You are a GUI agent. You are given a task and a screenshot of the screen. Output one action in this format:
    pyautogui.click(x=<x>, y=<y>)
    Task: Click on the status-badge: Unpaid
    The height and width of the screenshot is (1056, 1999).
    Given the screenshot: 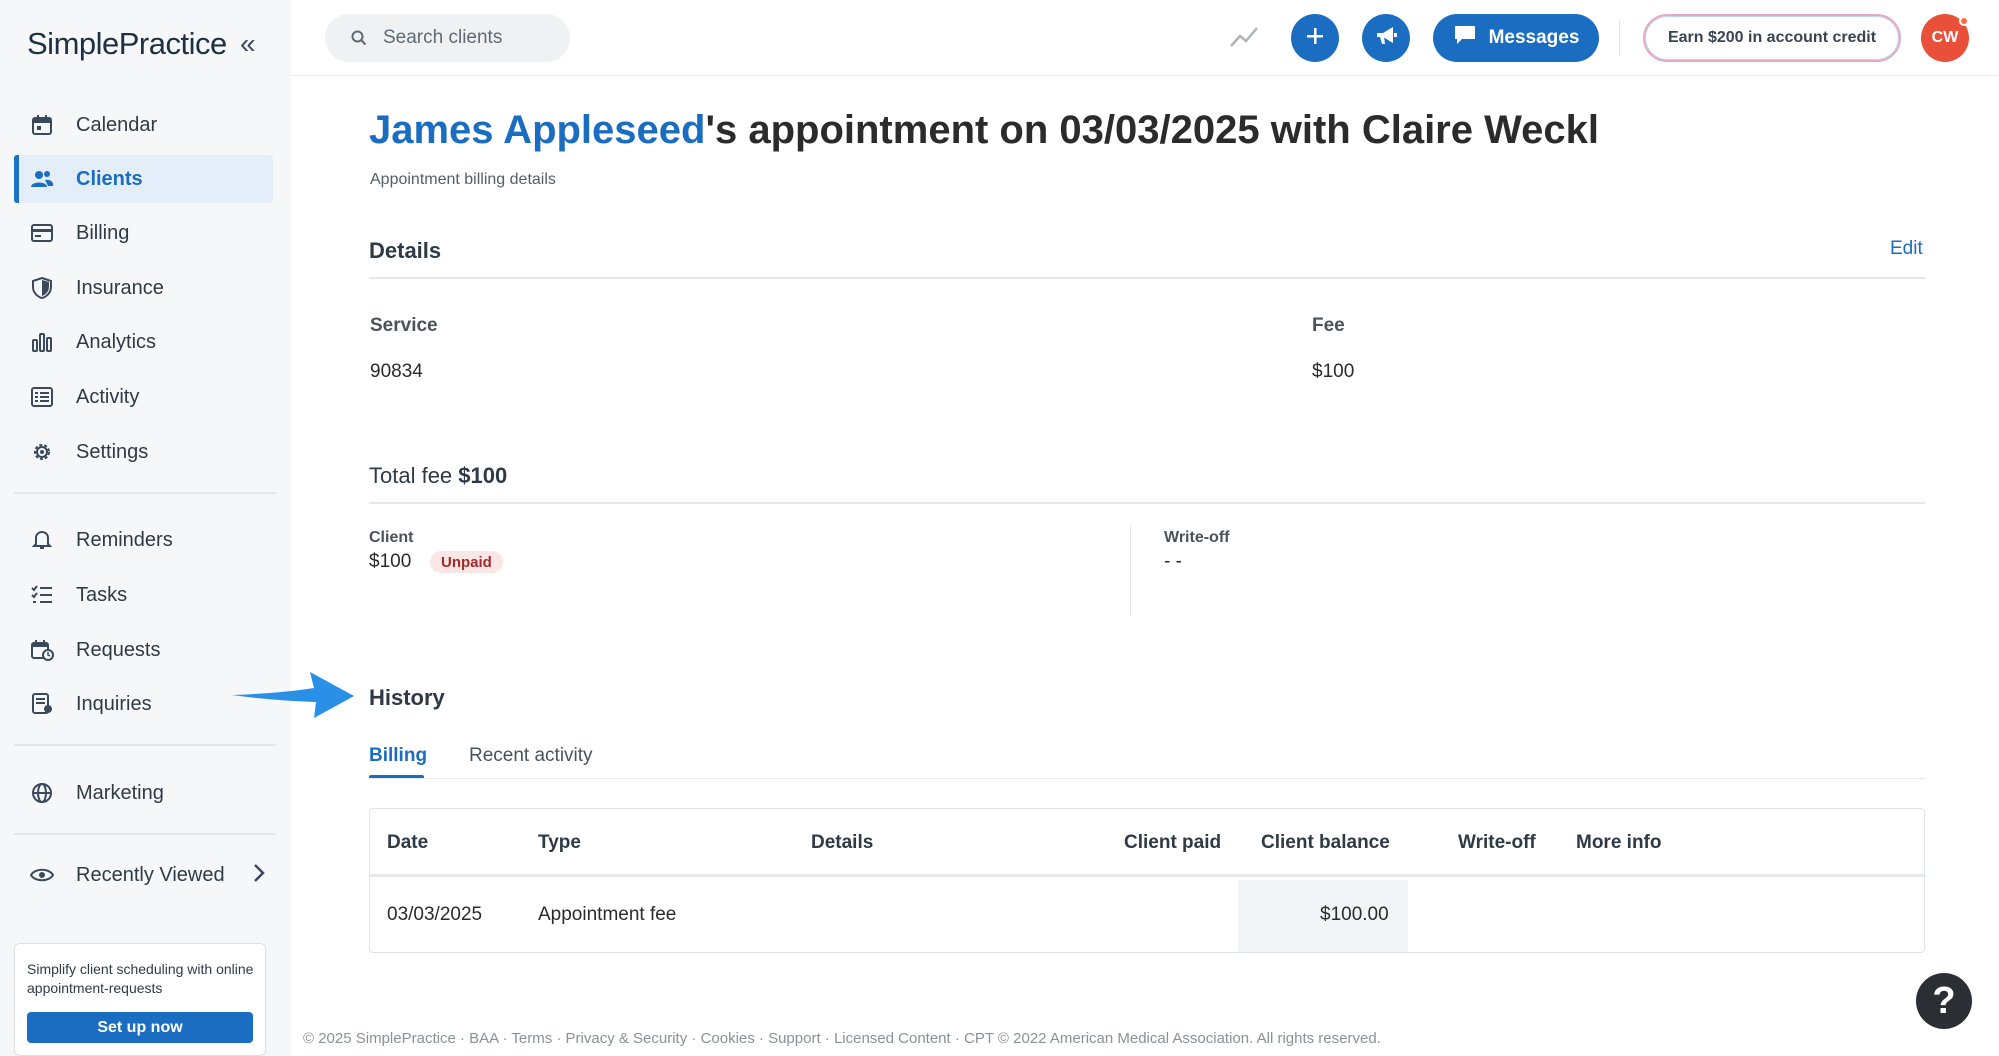 What is the action you would take?
    pyautogui.click(x=466, y=562)
    